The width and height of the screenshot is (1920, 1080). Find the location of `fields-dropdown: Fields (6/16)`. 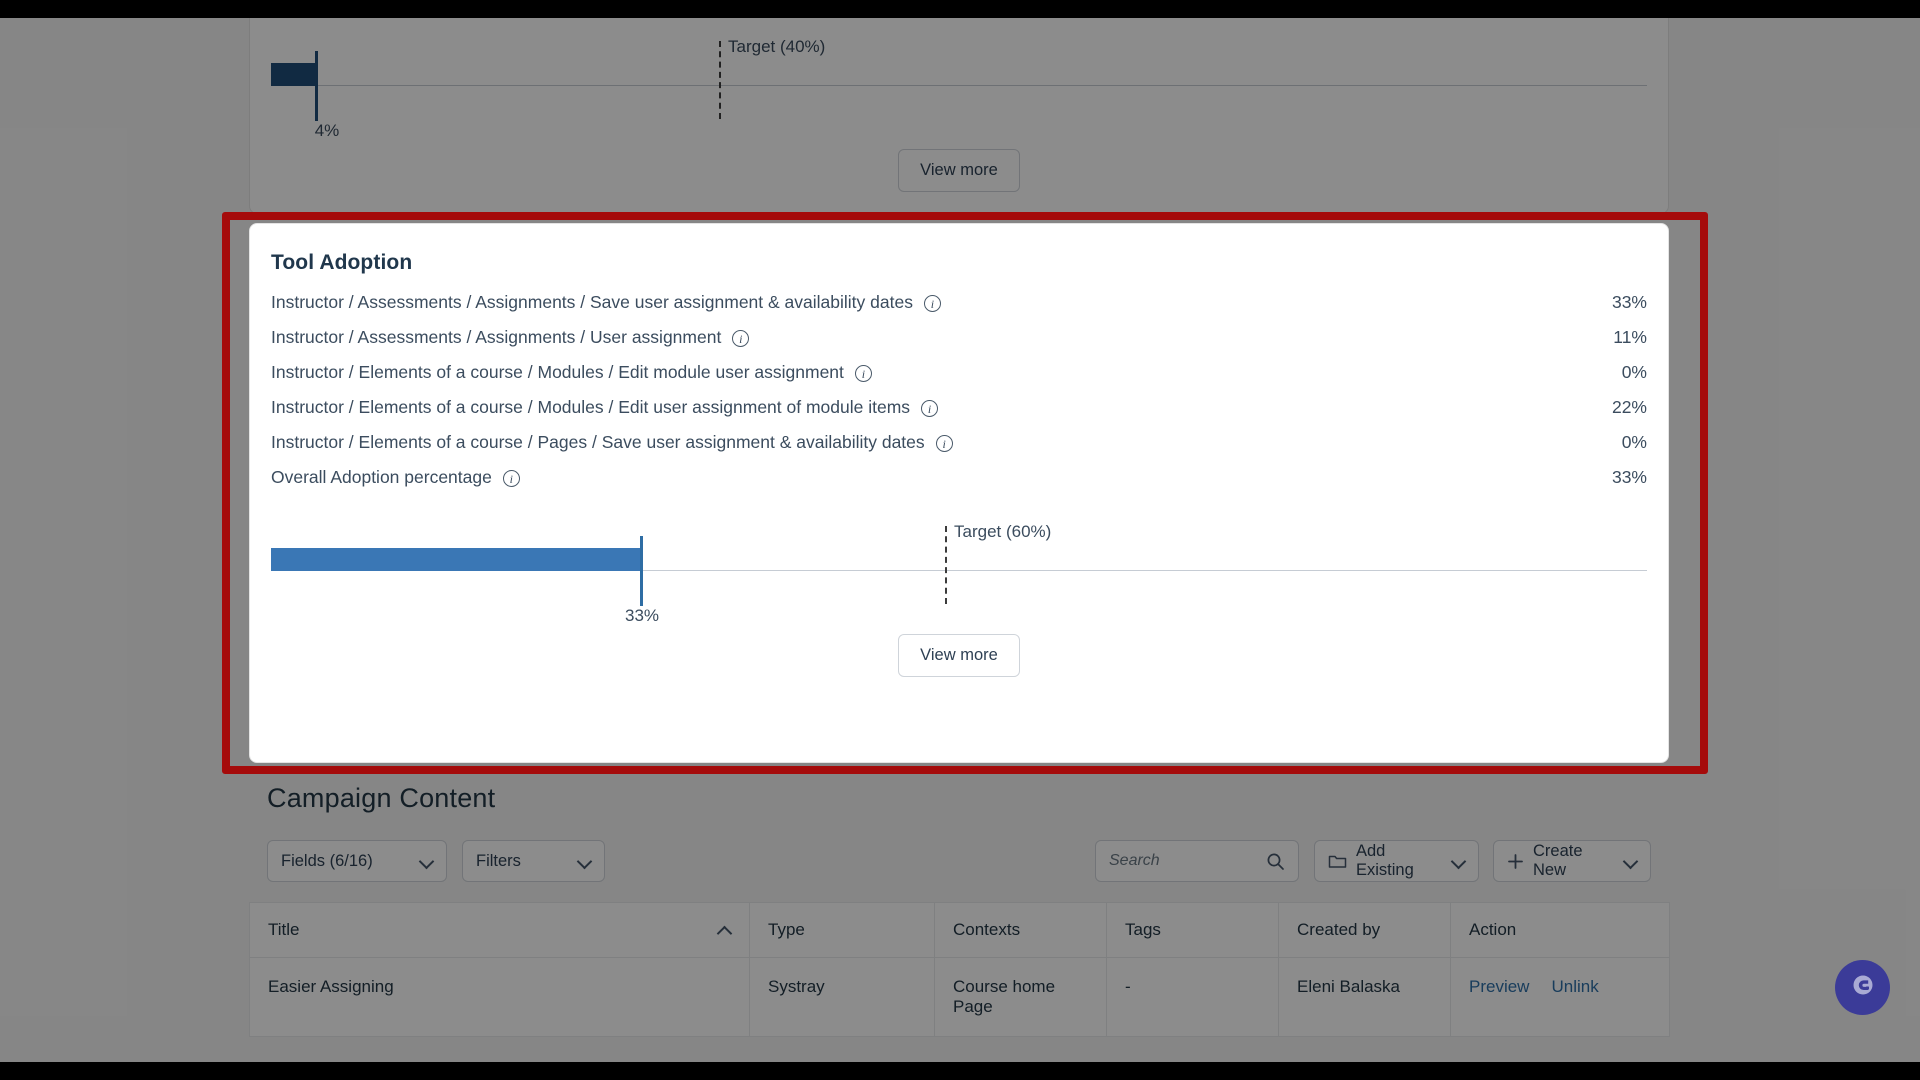

fields-dropdown: Fields (6/16) is located at coordinates (357, 861).